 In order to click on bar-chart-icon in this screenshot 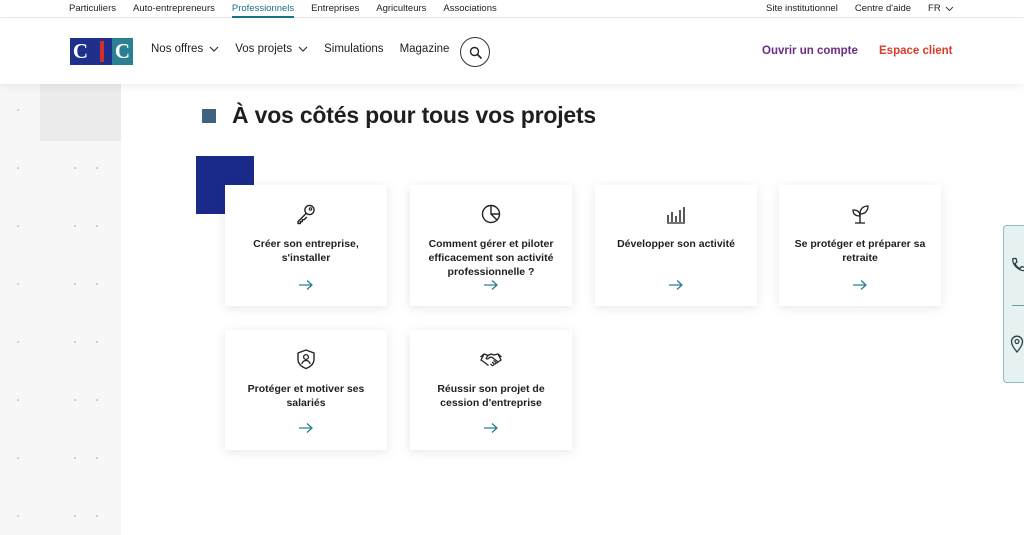, I will do `click(676, 215)`.